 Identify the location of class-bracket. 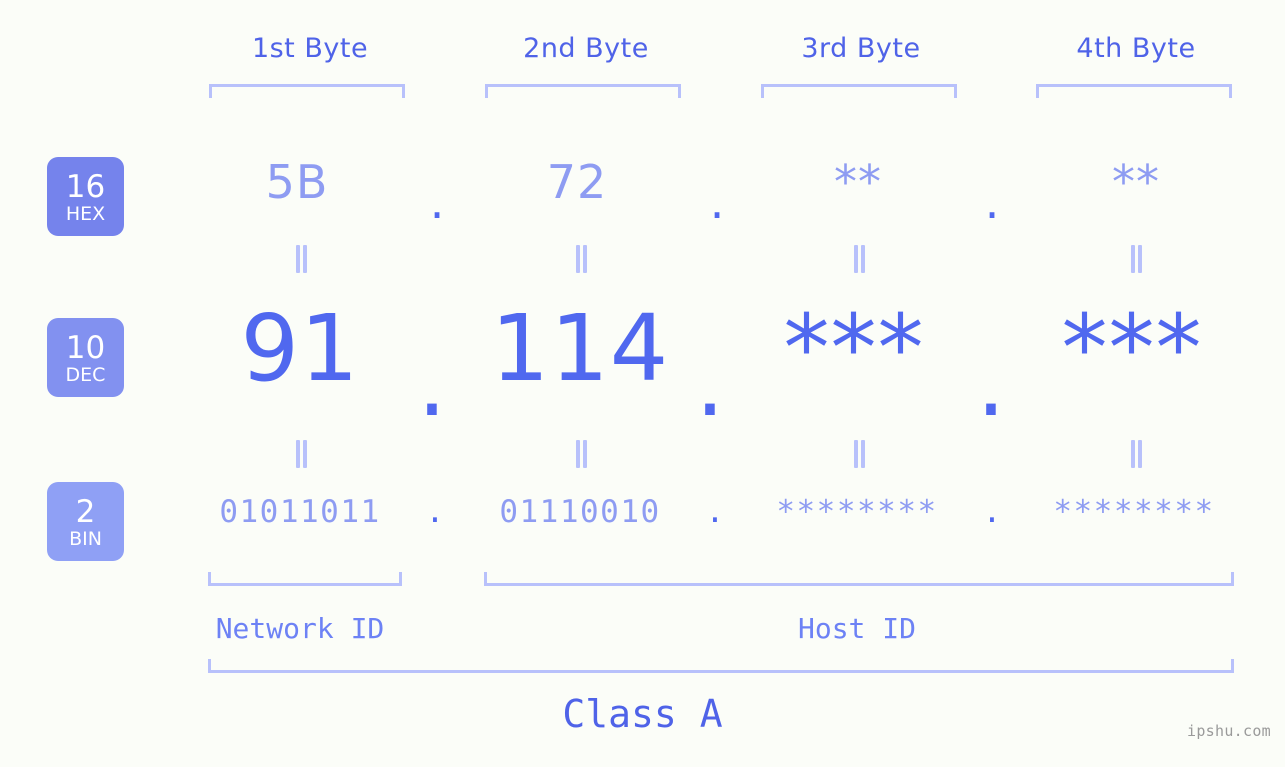
(721, 666).